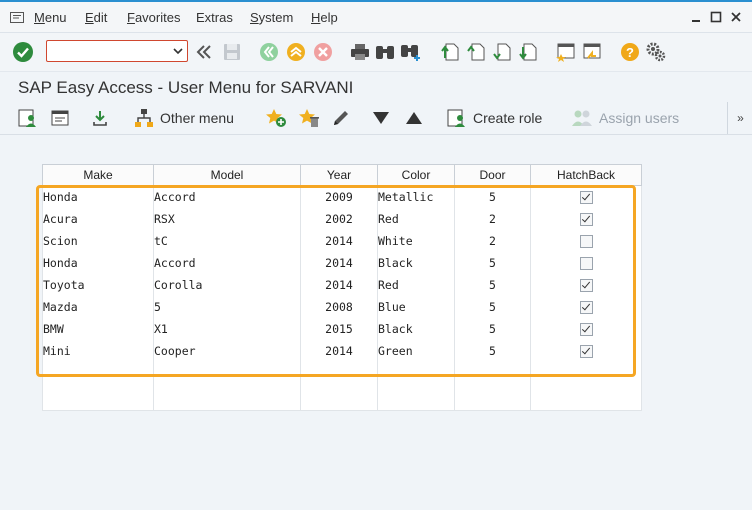 This screenshot has width=752, height=510. Describe the element at coordinates (227, 175) in the screenshot. I see `column-header-model: Model` at that location.